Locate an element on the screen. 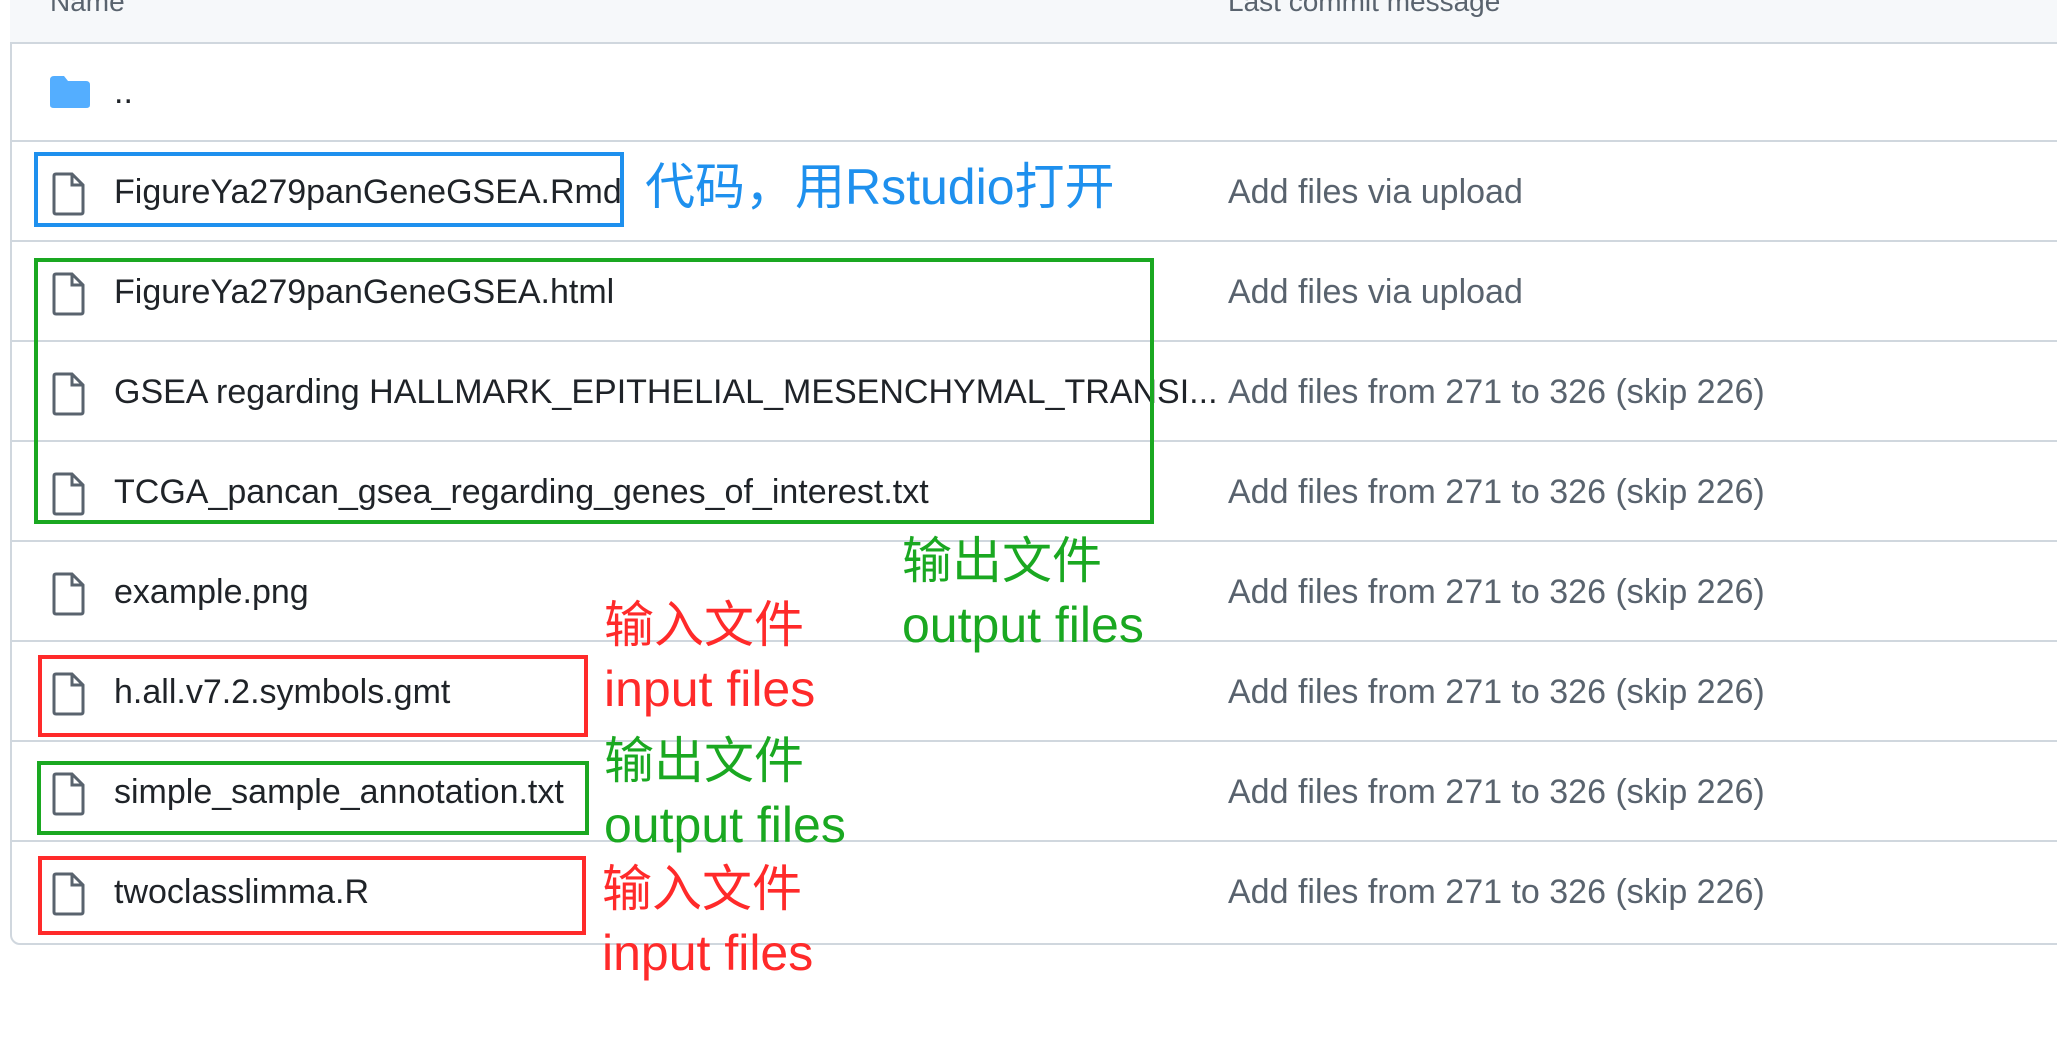 The image size is (2057, 1052). file-icon is located at coordinates (68, 594).